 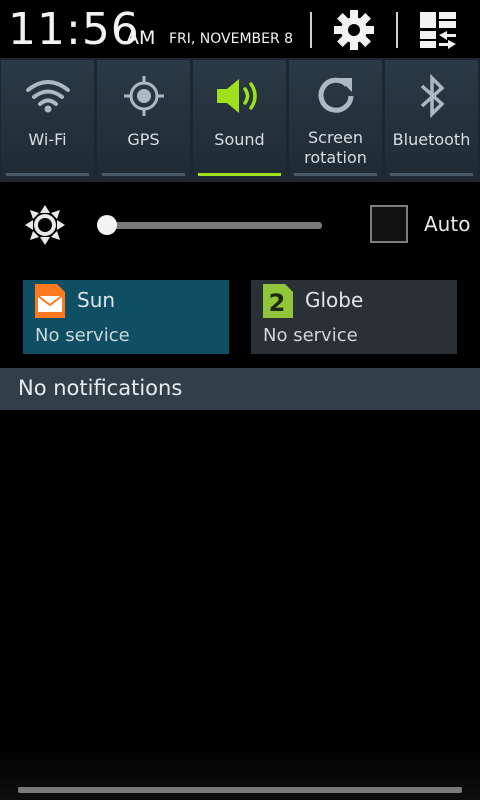 I want to click on grid-arrows-icon, so click(x=438, y=30).